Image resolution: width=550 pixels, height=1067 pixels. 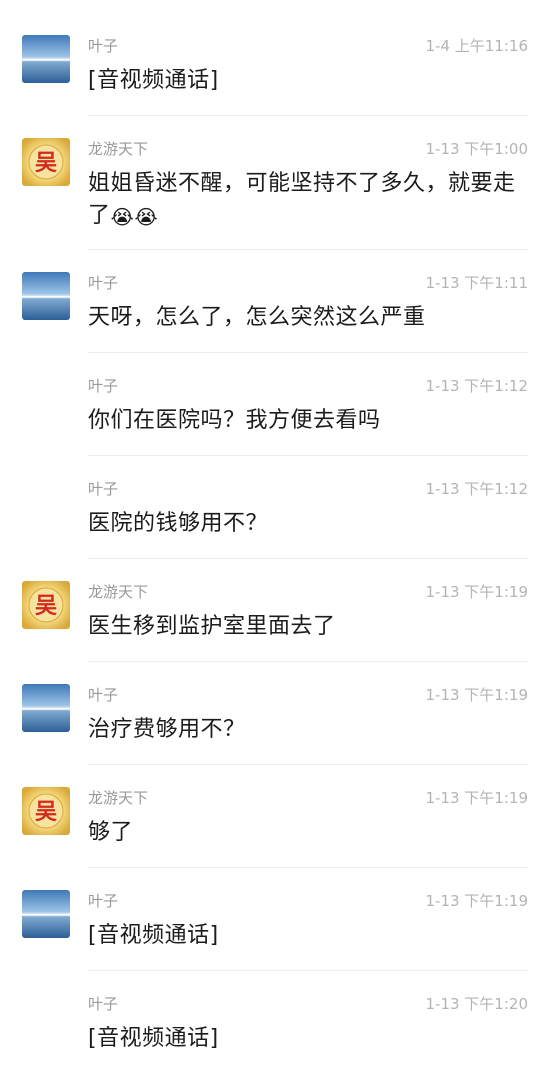 I want to click on crying-face-icon: 😭😭, so click(x=134, y=217).